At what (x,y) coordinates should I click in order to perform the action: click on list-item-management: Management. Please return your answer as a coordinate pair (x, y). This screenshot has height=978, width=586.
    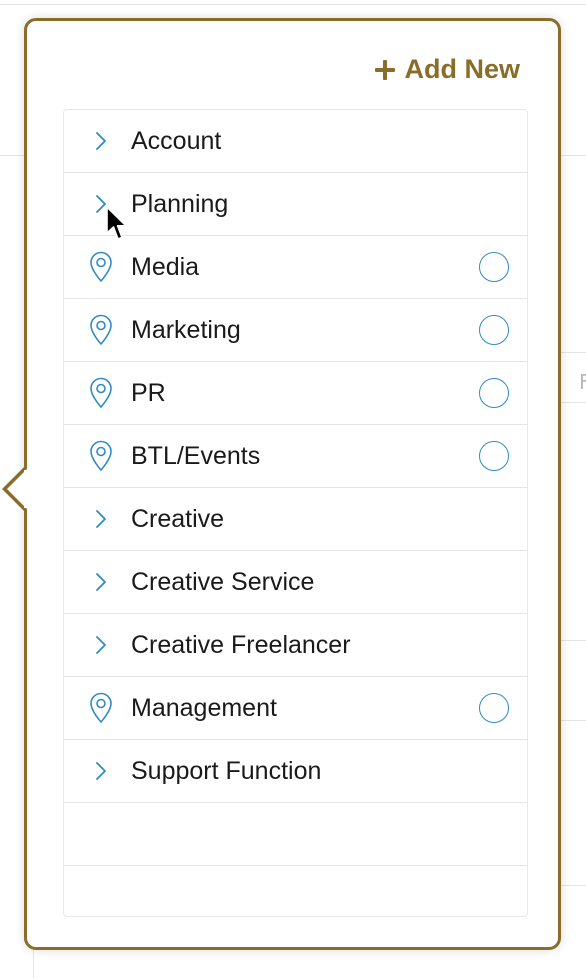
    Looking at the image, I should click on (295, 708).